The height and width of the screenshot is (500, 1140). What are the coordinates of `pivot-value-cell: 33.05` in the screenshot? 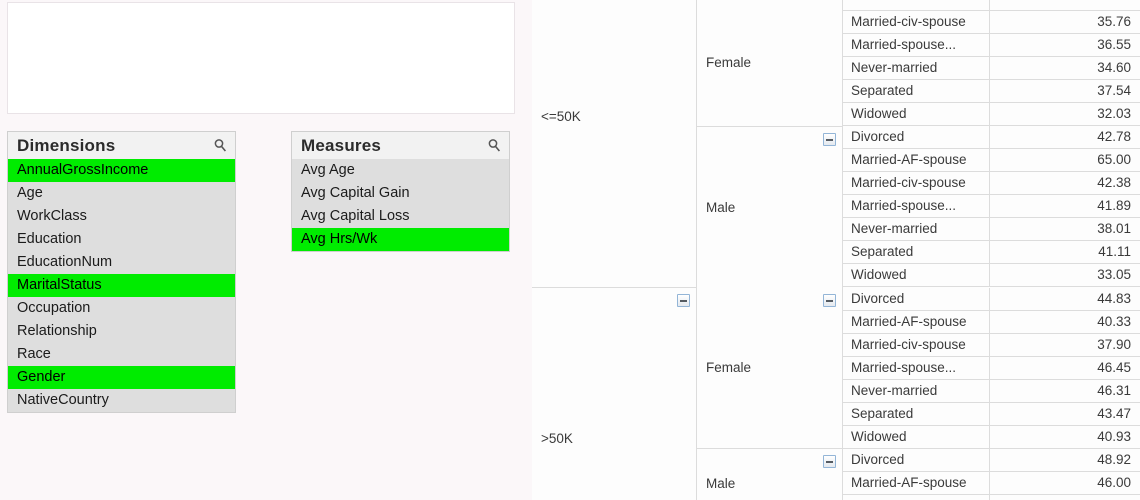 It's located at (1065, 275).